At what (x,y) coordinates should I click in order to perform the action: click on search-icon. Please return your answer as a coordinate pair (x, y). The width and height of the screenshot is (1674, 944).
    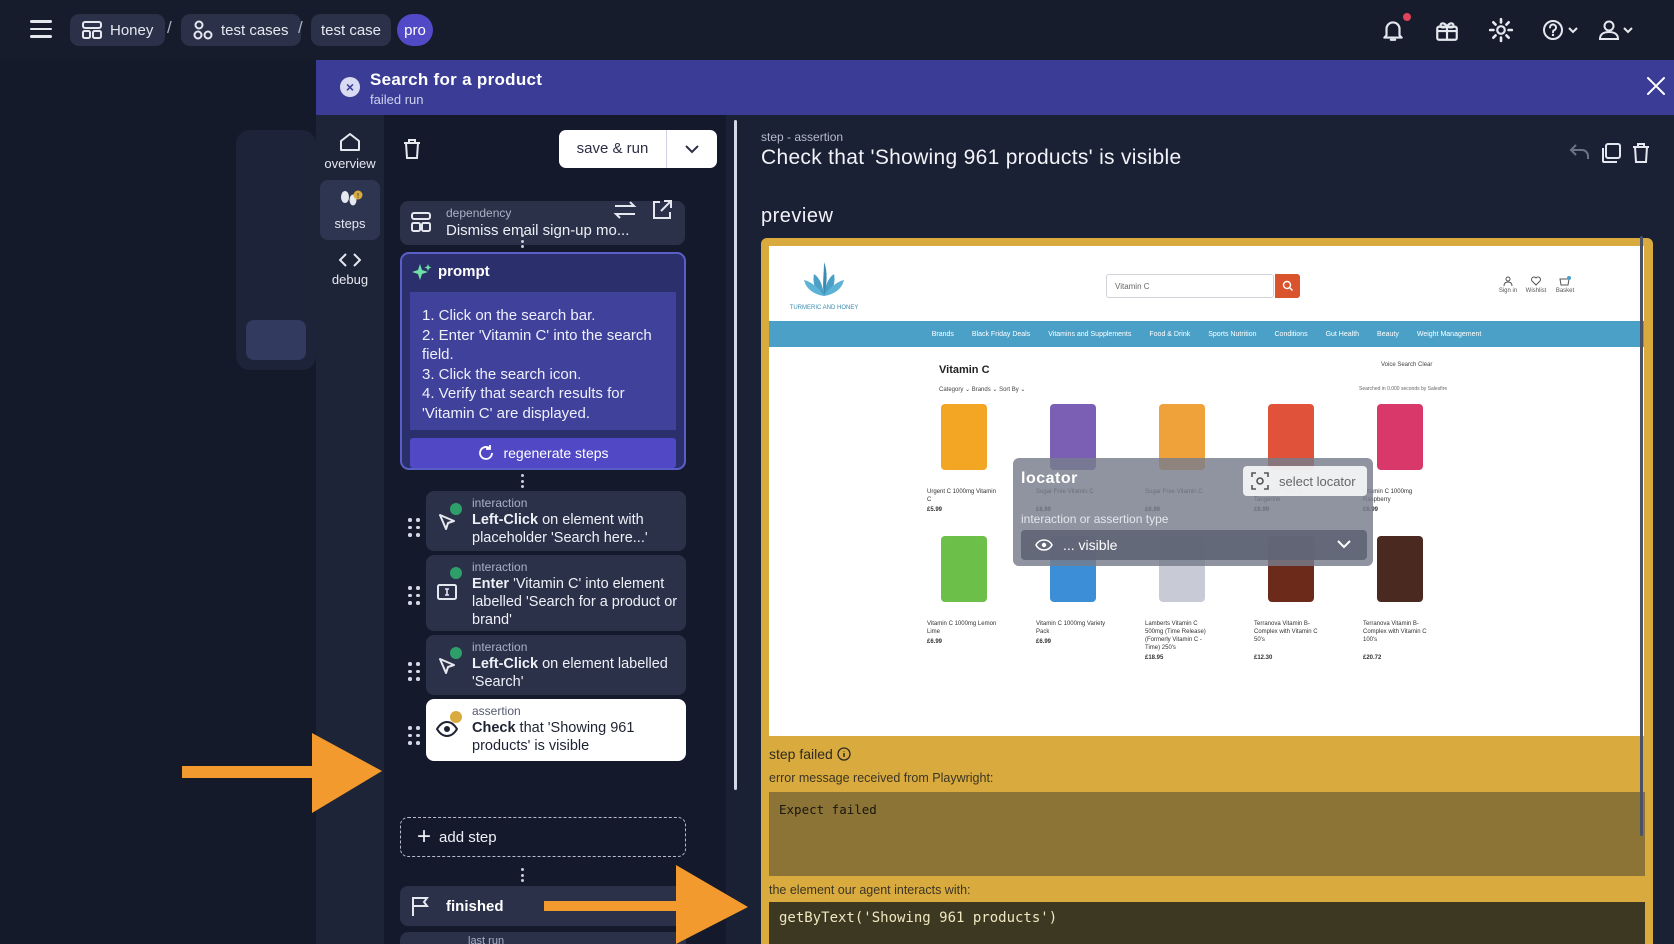
    Looking at the image, I should click on (1287, 285).